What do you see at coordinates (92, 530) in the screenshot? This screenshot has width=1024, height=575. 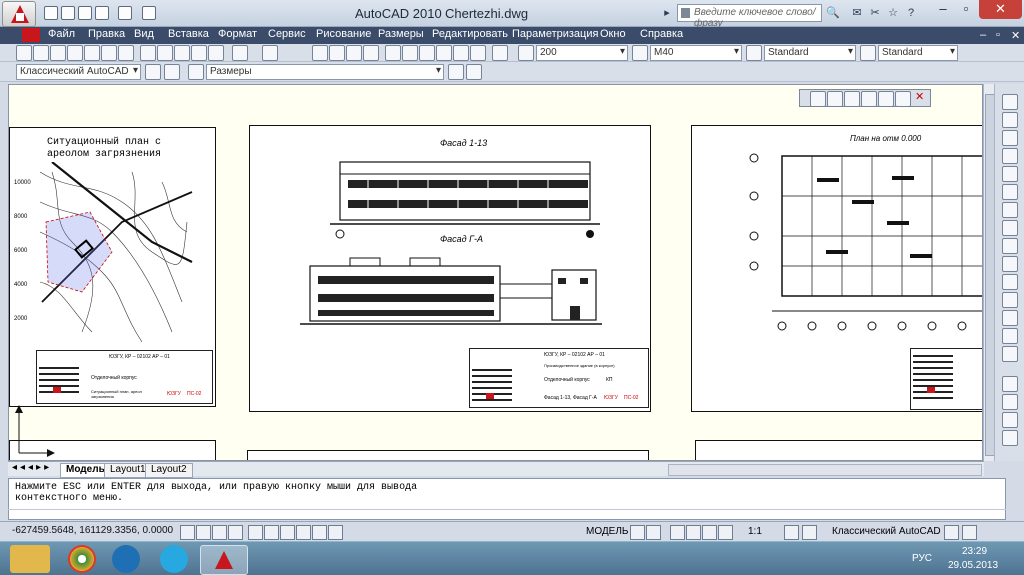 I see `coordinate-readout: -627459.5648, 161129.3356, 0.0000` at bounding box center [92, 530].